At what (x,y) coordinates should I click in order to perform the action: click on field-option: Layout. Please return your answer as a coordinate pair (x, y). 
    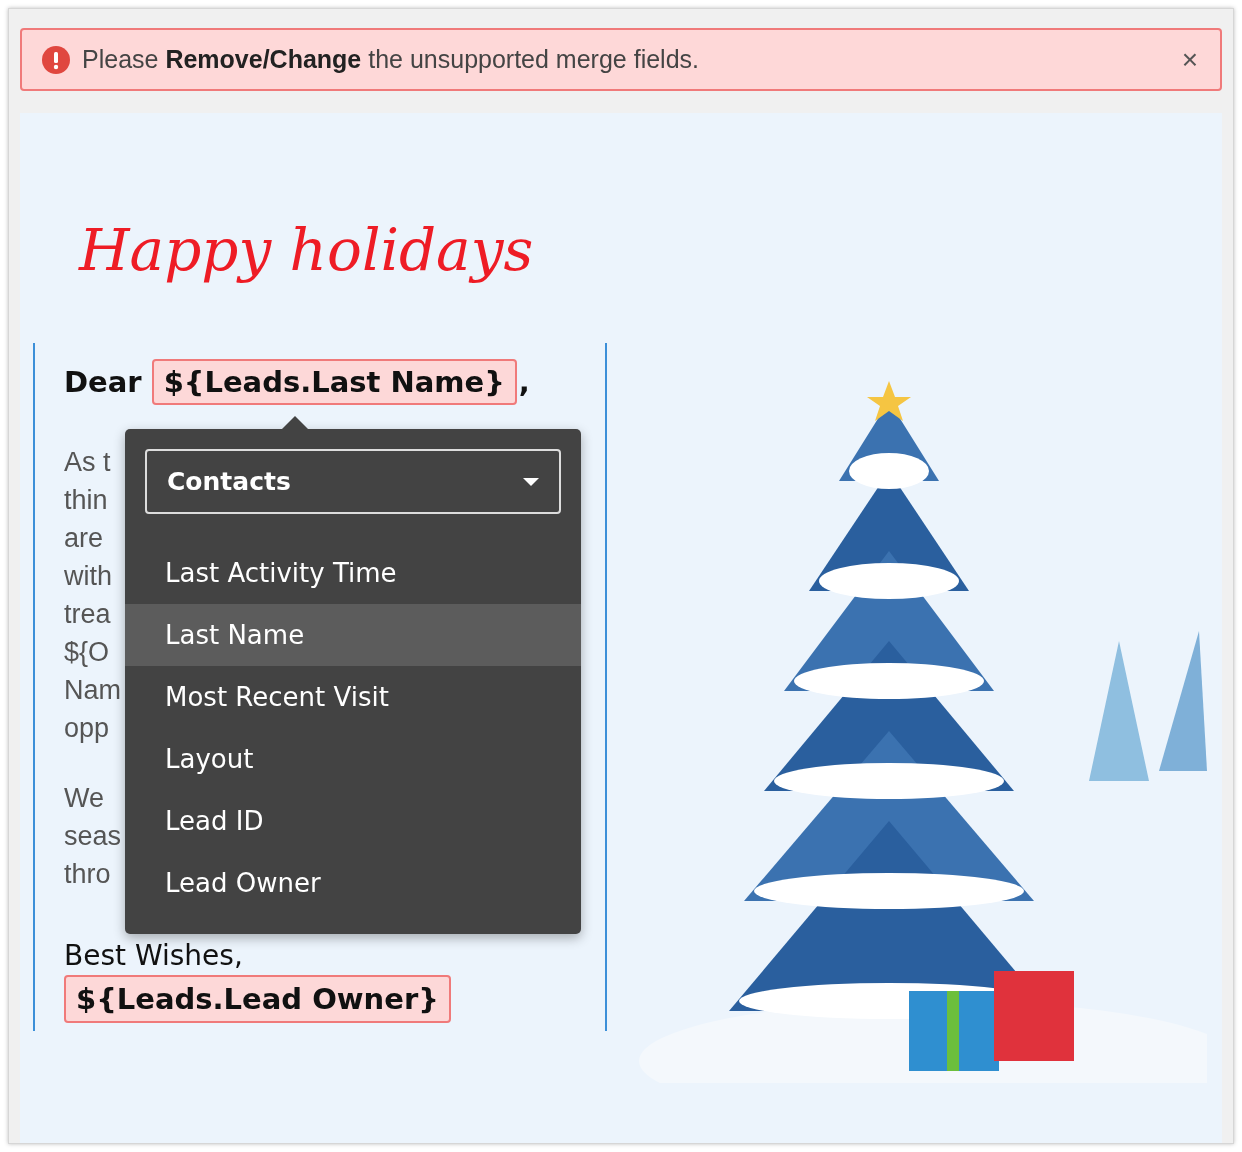
    Looking at the image, I should click on (353, 759).